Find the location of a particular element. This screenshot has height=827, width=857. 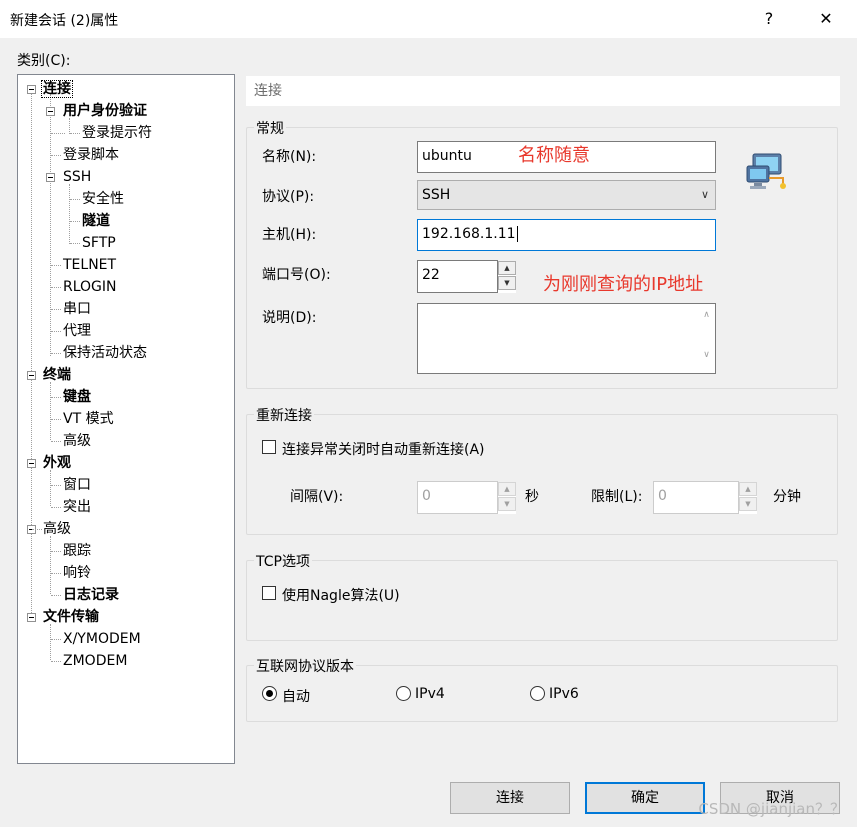

tree-item-sftp: SFTP is located at coordinates (99, 243).